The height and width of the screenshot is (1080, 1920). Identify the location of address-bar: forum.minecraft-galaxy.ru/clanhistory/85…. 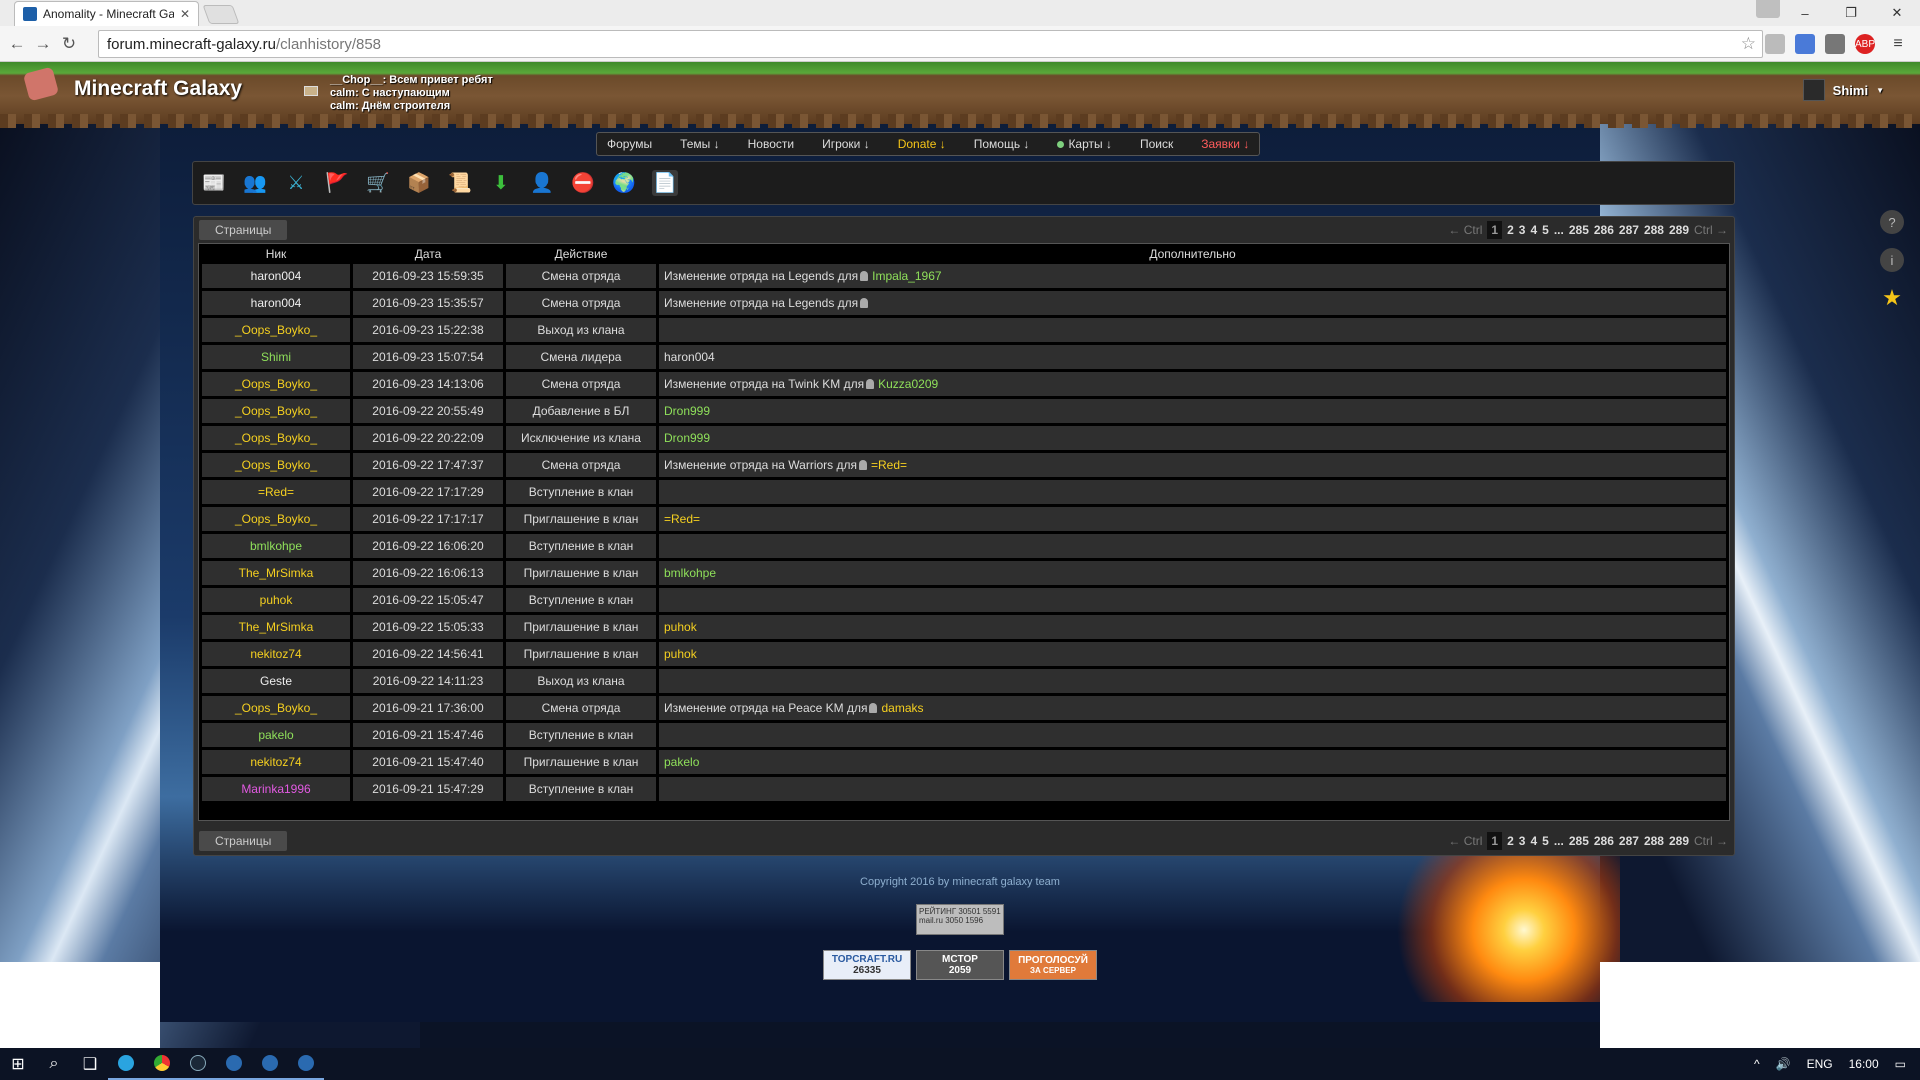
(930, 44).